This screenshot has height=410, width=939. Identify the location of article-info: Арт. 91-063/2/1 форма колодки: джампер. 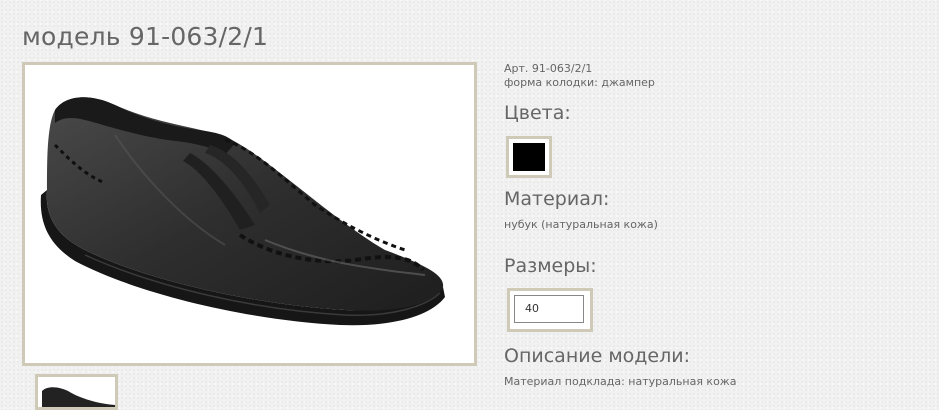
(579, 76).